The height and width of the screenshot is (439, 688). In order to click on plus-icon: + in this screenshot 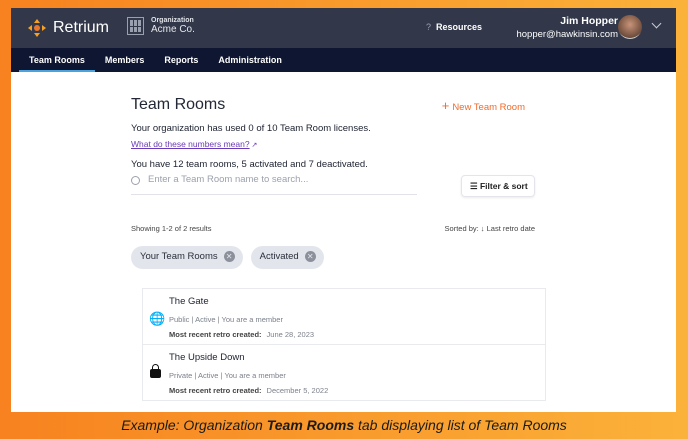, I will do `click(445, 105)`.